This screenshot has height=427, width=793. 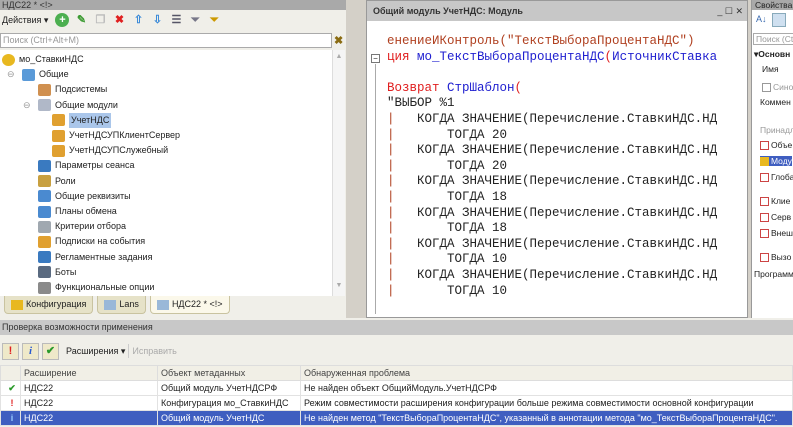 What do you see at coordinates (157, 20) in the screenshot?
I see `move-down-icon: ⇩` at bounding box center [157, 20].